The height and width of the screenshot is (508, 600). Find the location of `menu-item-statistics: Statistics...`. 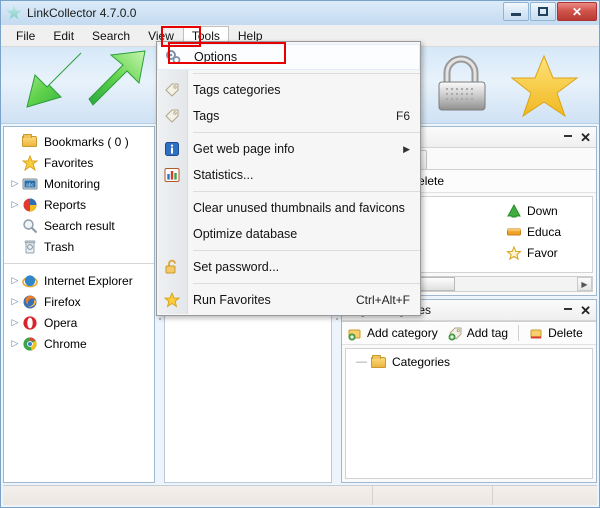

menu-item-statistics: Statistics... is located at coordinates (288, 175).